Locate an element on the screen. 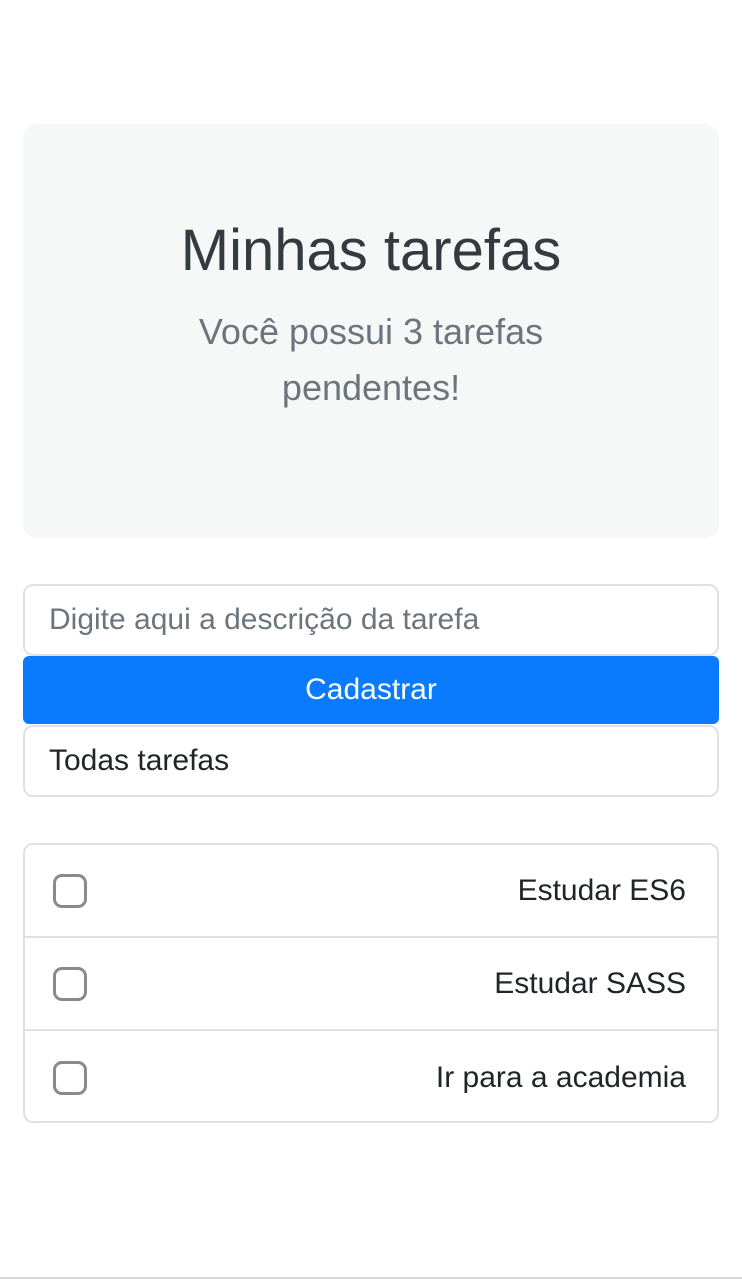 The image size is (742, 1280). task-item: Estudar SASS is located at coordinates (371, 984).